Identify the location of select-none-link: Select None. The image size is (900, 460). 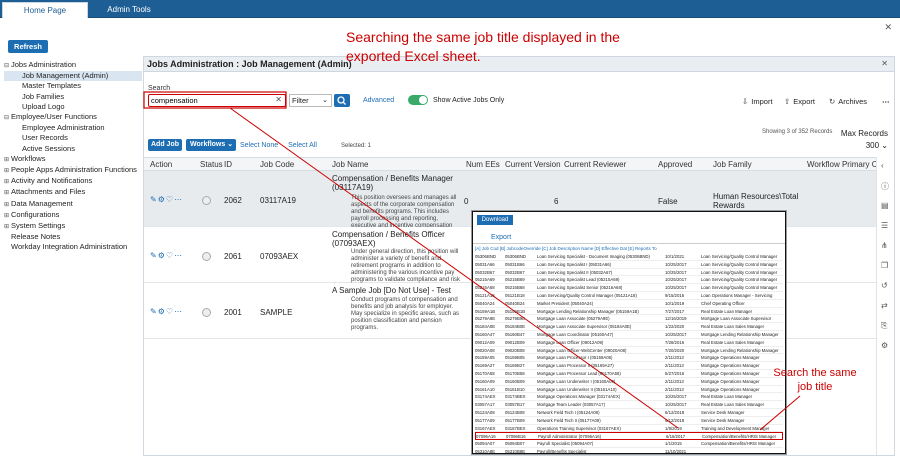
(259, 145).